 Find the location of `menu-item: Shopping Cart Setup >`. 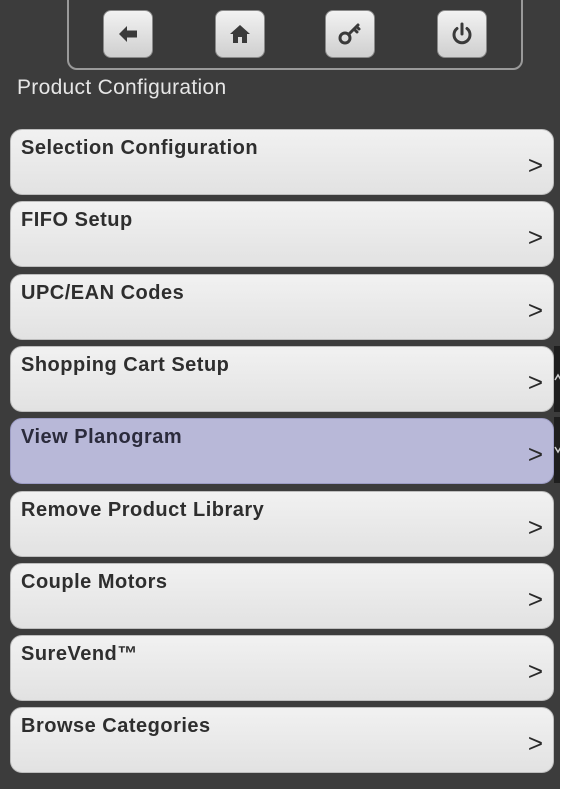

menu-item: Shopping Cart Setup > is located at coordinates (282, 379).